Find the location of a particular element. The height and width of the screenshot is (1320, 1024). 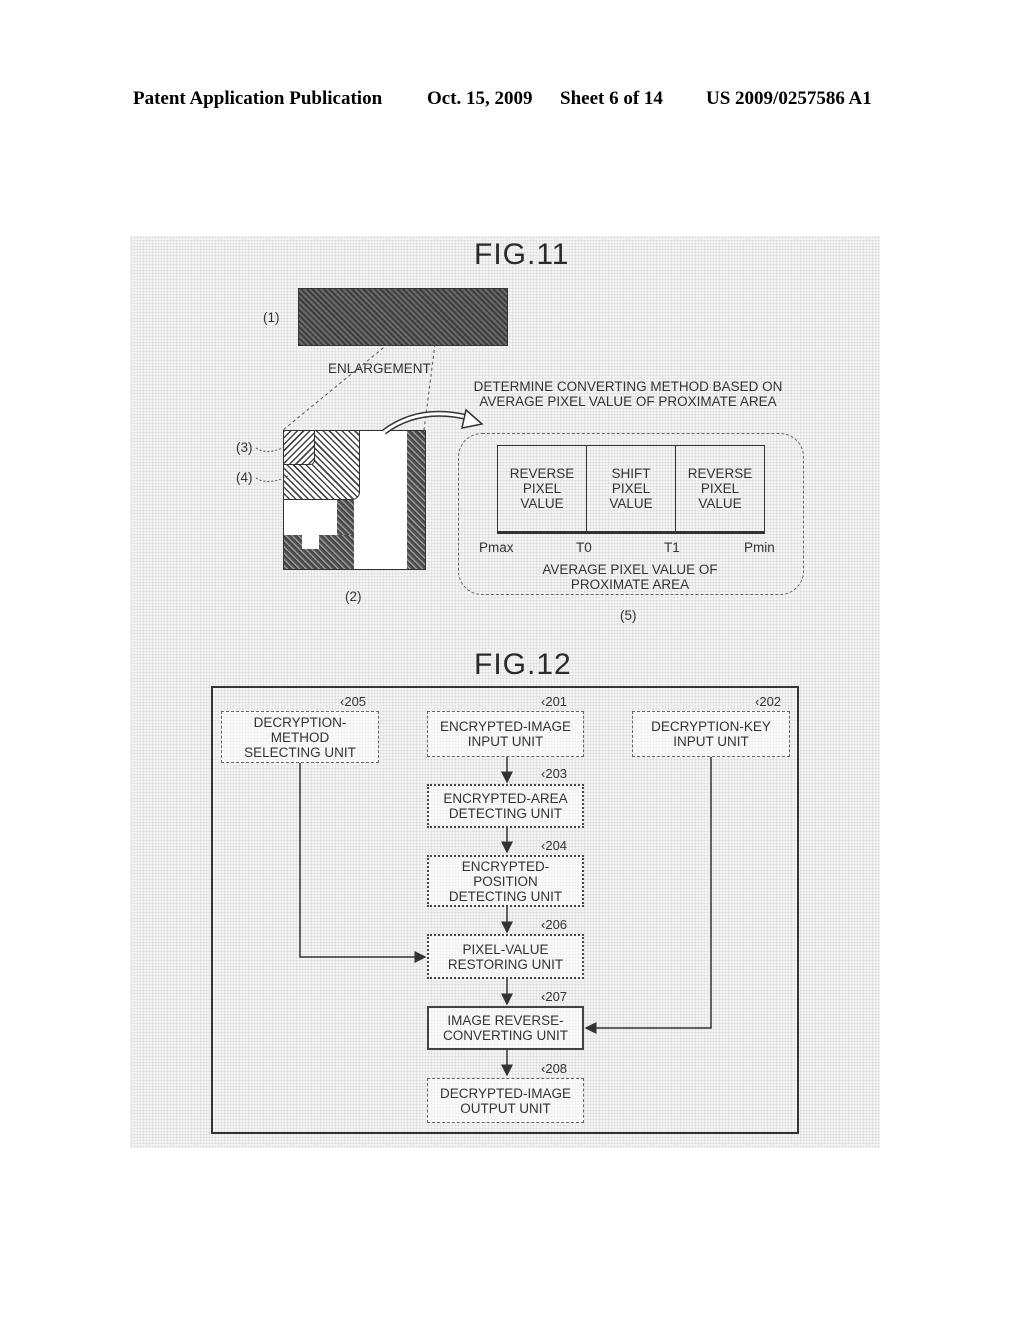

decrypted-image-output-unit: DECRYPTED-IMAGE OUTPUT UNIT is located at coordinates (505, 1100).